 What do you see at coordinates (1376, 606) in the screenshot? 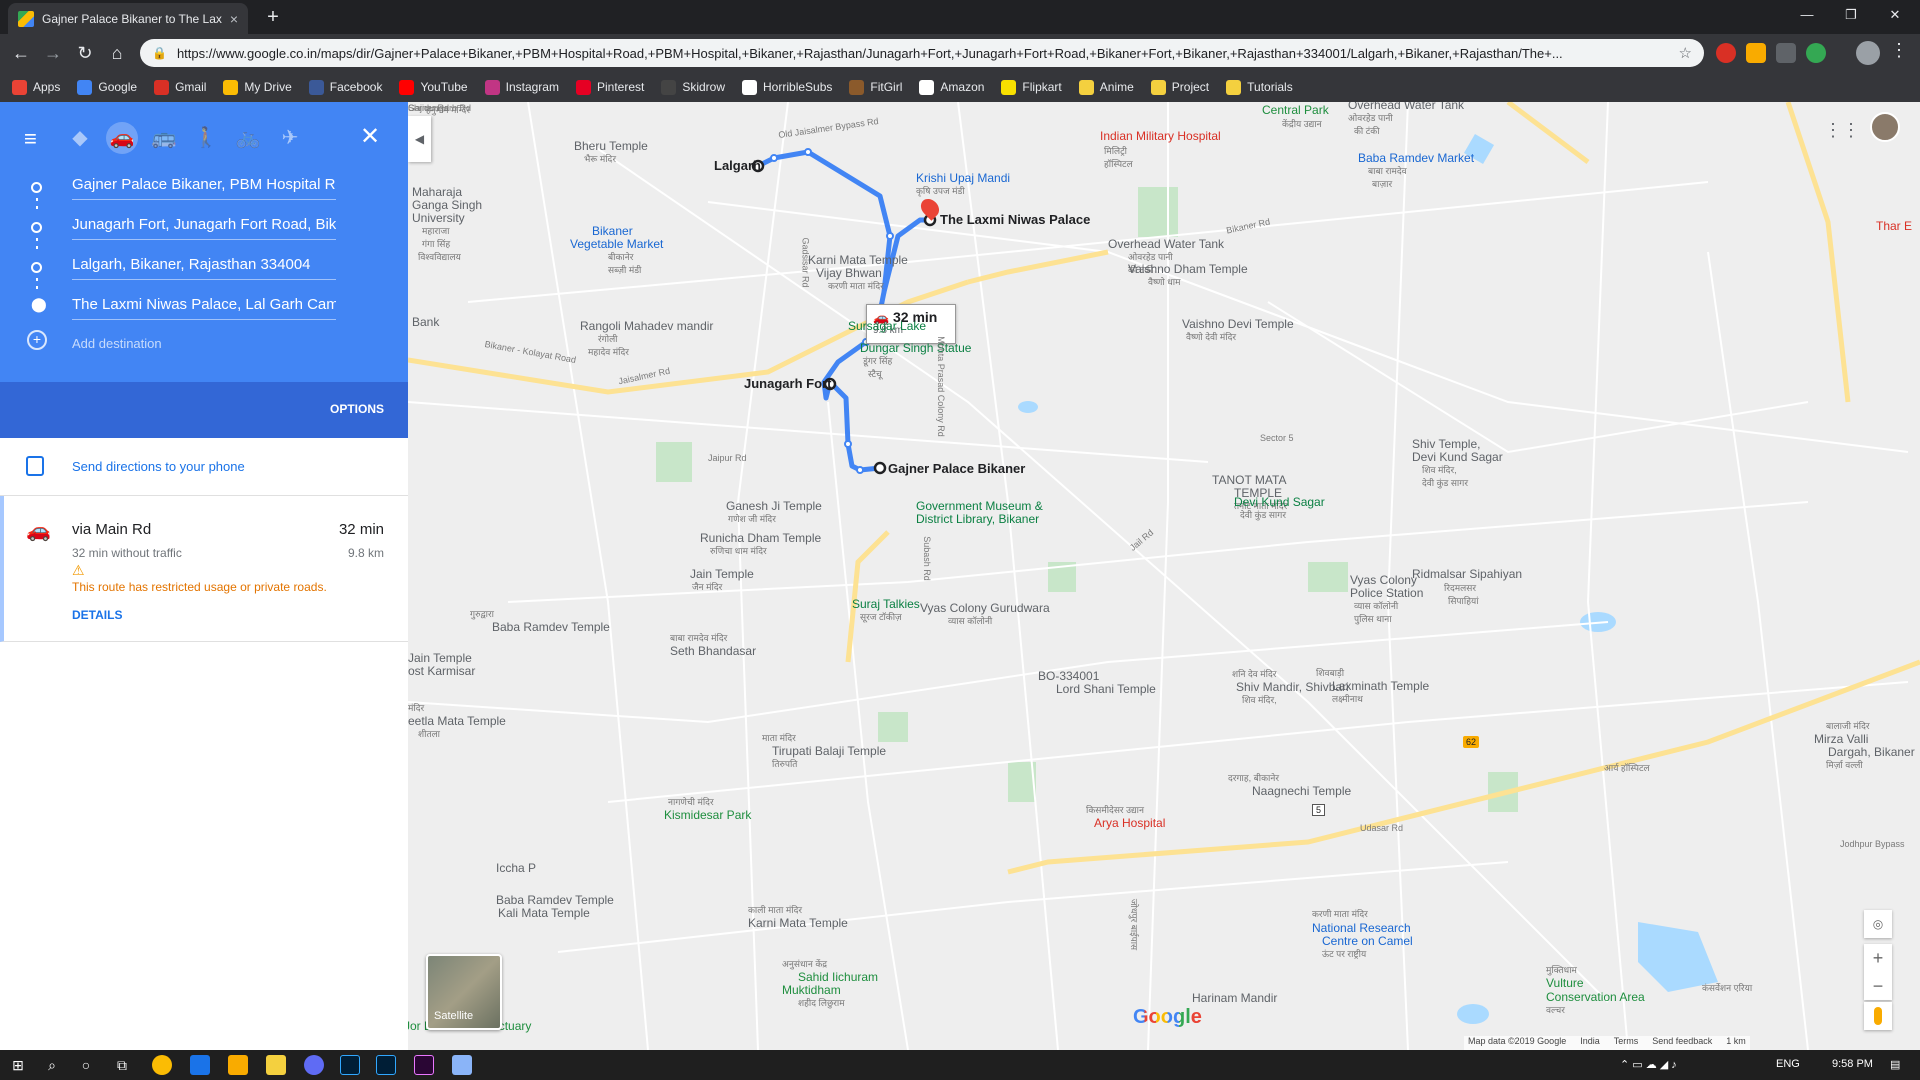
I see `map-label: व्यास कॉलोनी` at bounding box center [1376, 606].